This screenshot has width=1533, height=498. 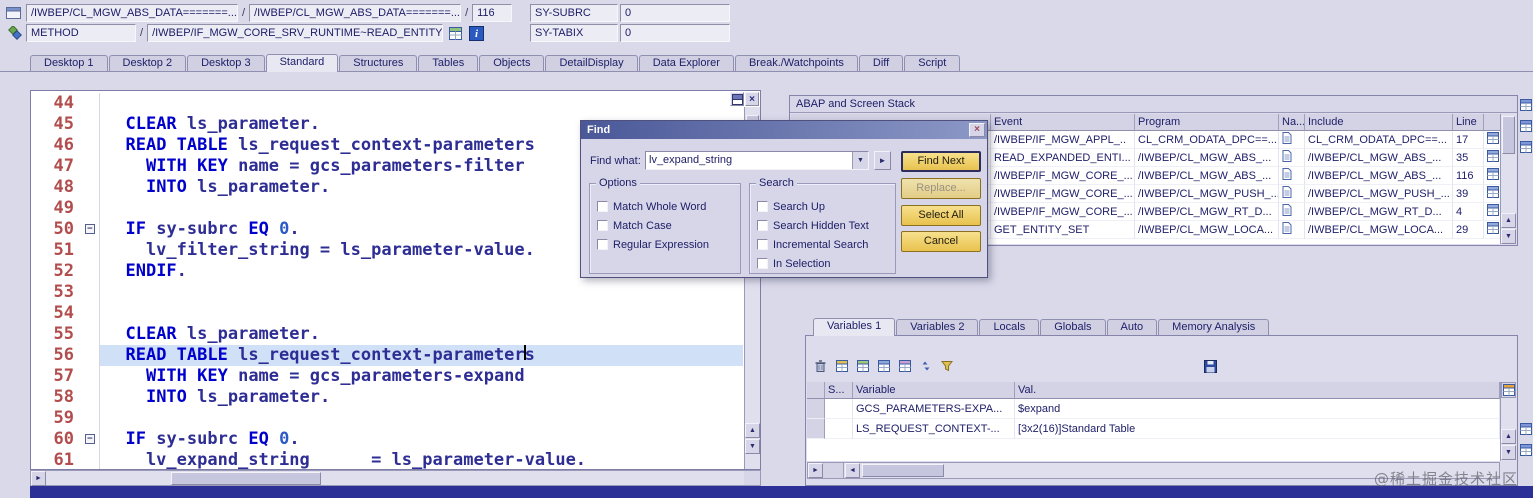 I want to click on tab-script: Script, so click(x=932, y=63).